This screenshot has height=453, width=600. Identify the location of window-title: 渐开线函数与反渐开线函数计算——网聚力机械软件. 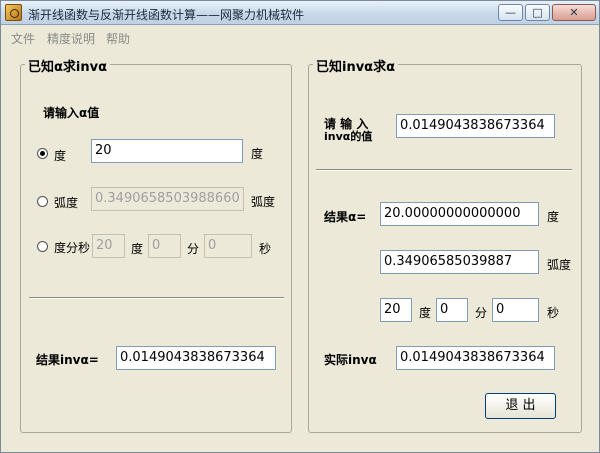
(166, 15).